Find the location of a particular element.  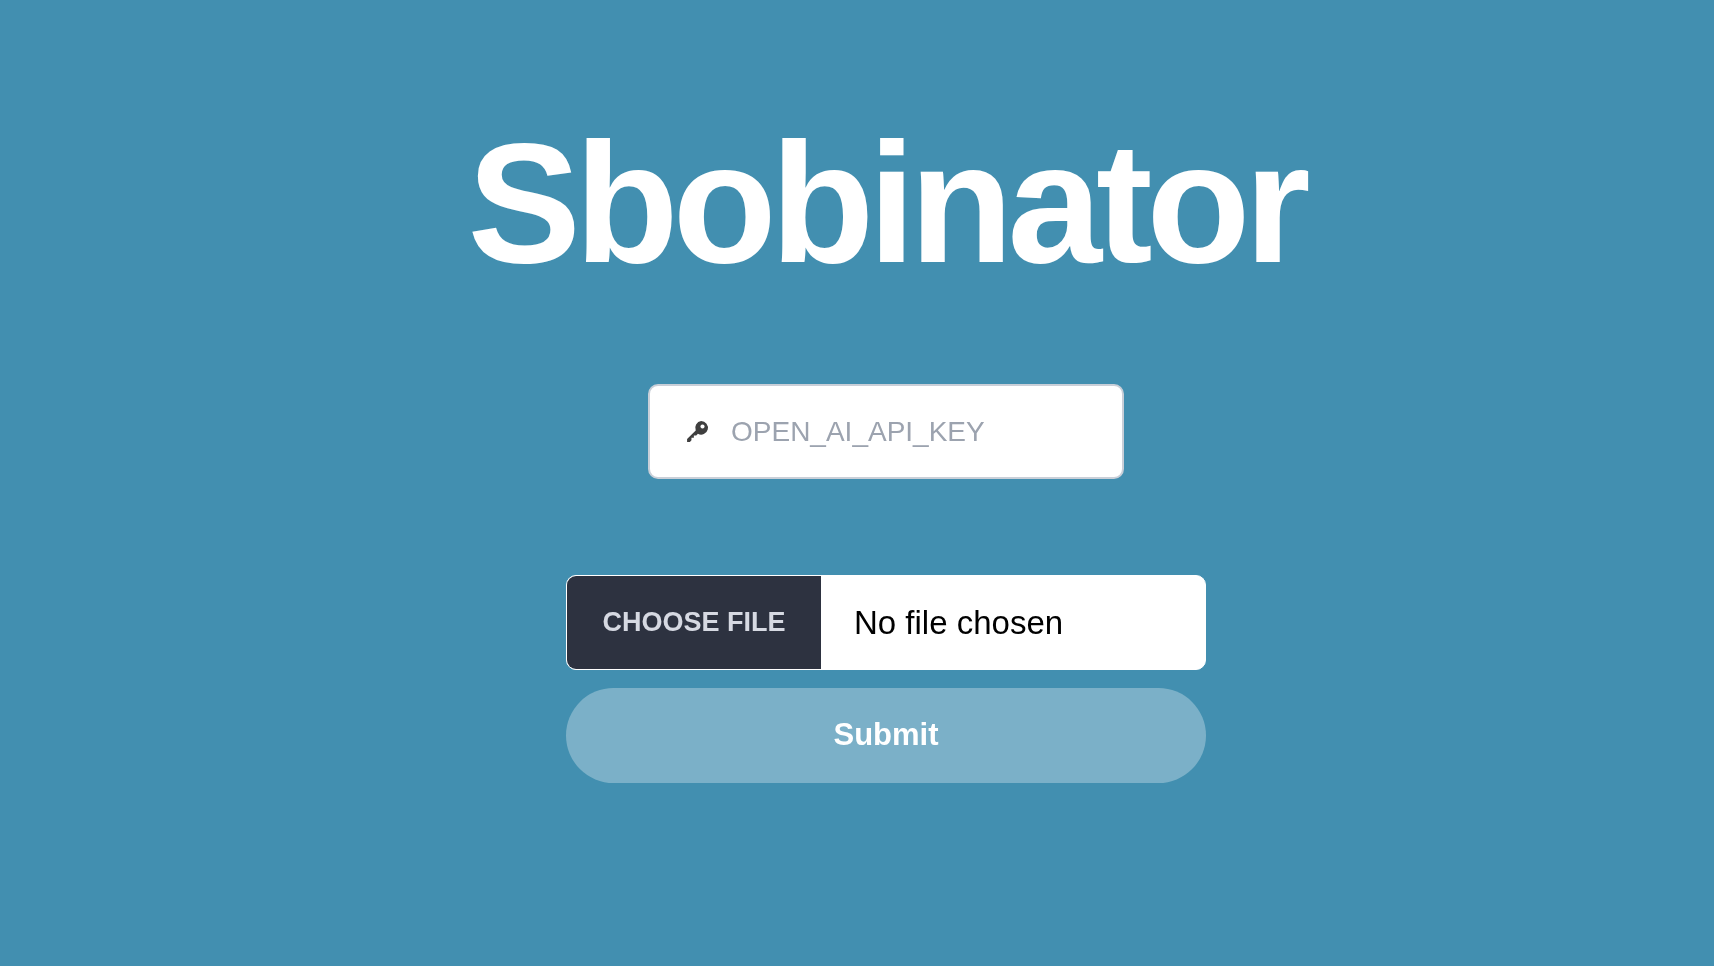

app-title: Sbobinator is located at coordinates (886, 203).